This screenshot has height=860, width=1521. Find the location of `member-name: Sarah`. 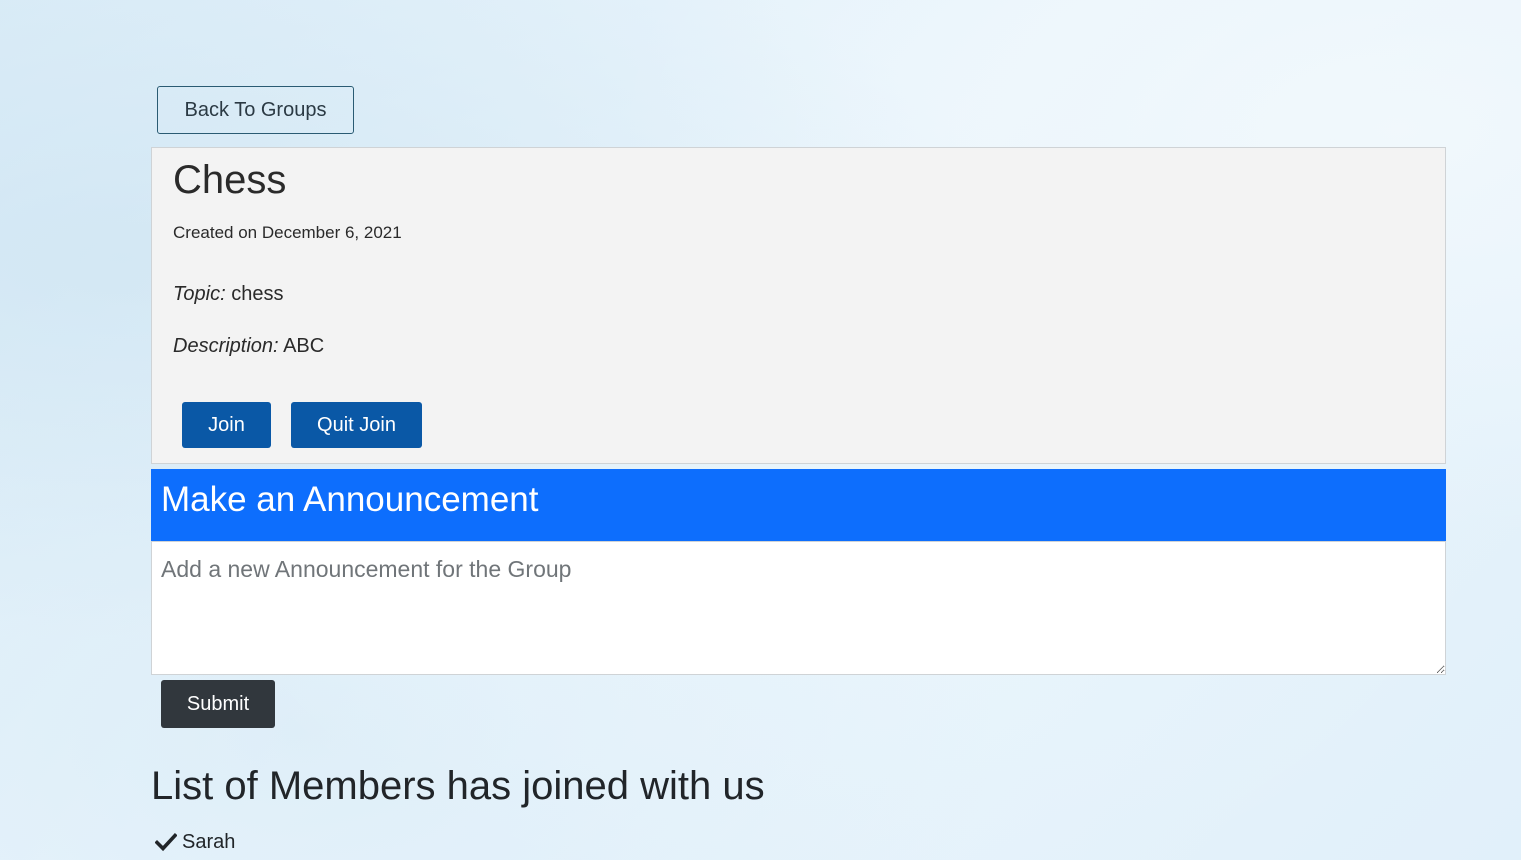

member-name: Sarah is located at coordinates (209, 841).